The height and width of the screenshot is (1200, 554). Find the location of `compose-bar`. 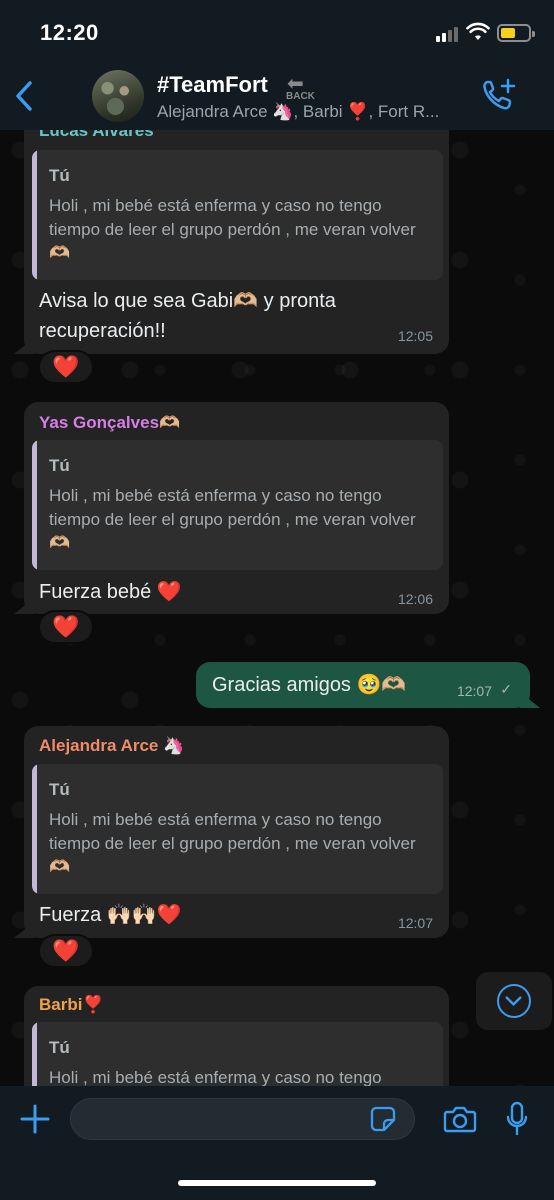

compose-bar is located at coordinates (277, 1143).